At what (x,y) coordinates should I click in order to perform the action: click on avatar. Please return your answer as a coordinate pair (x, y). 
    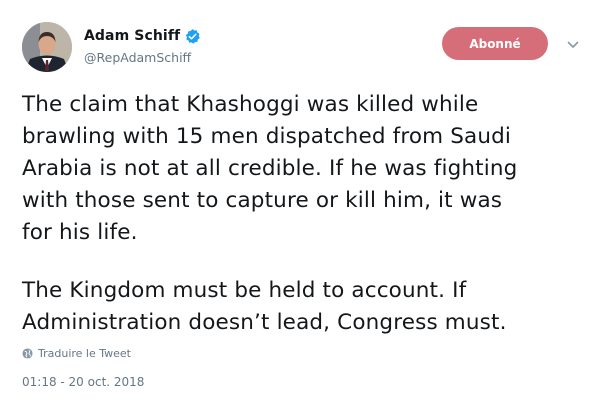
    Looking at the image, I should click on (47, 47).